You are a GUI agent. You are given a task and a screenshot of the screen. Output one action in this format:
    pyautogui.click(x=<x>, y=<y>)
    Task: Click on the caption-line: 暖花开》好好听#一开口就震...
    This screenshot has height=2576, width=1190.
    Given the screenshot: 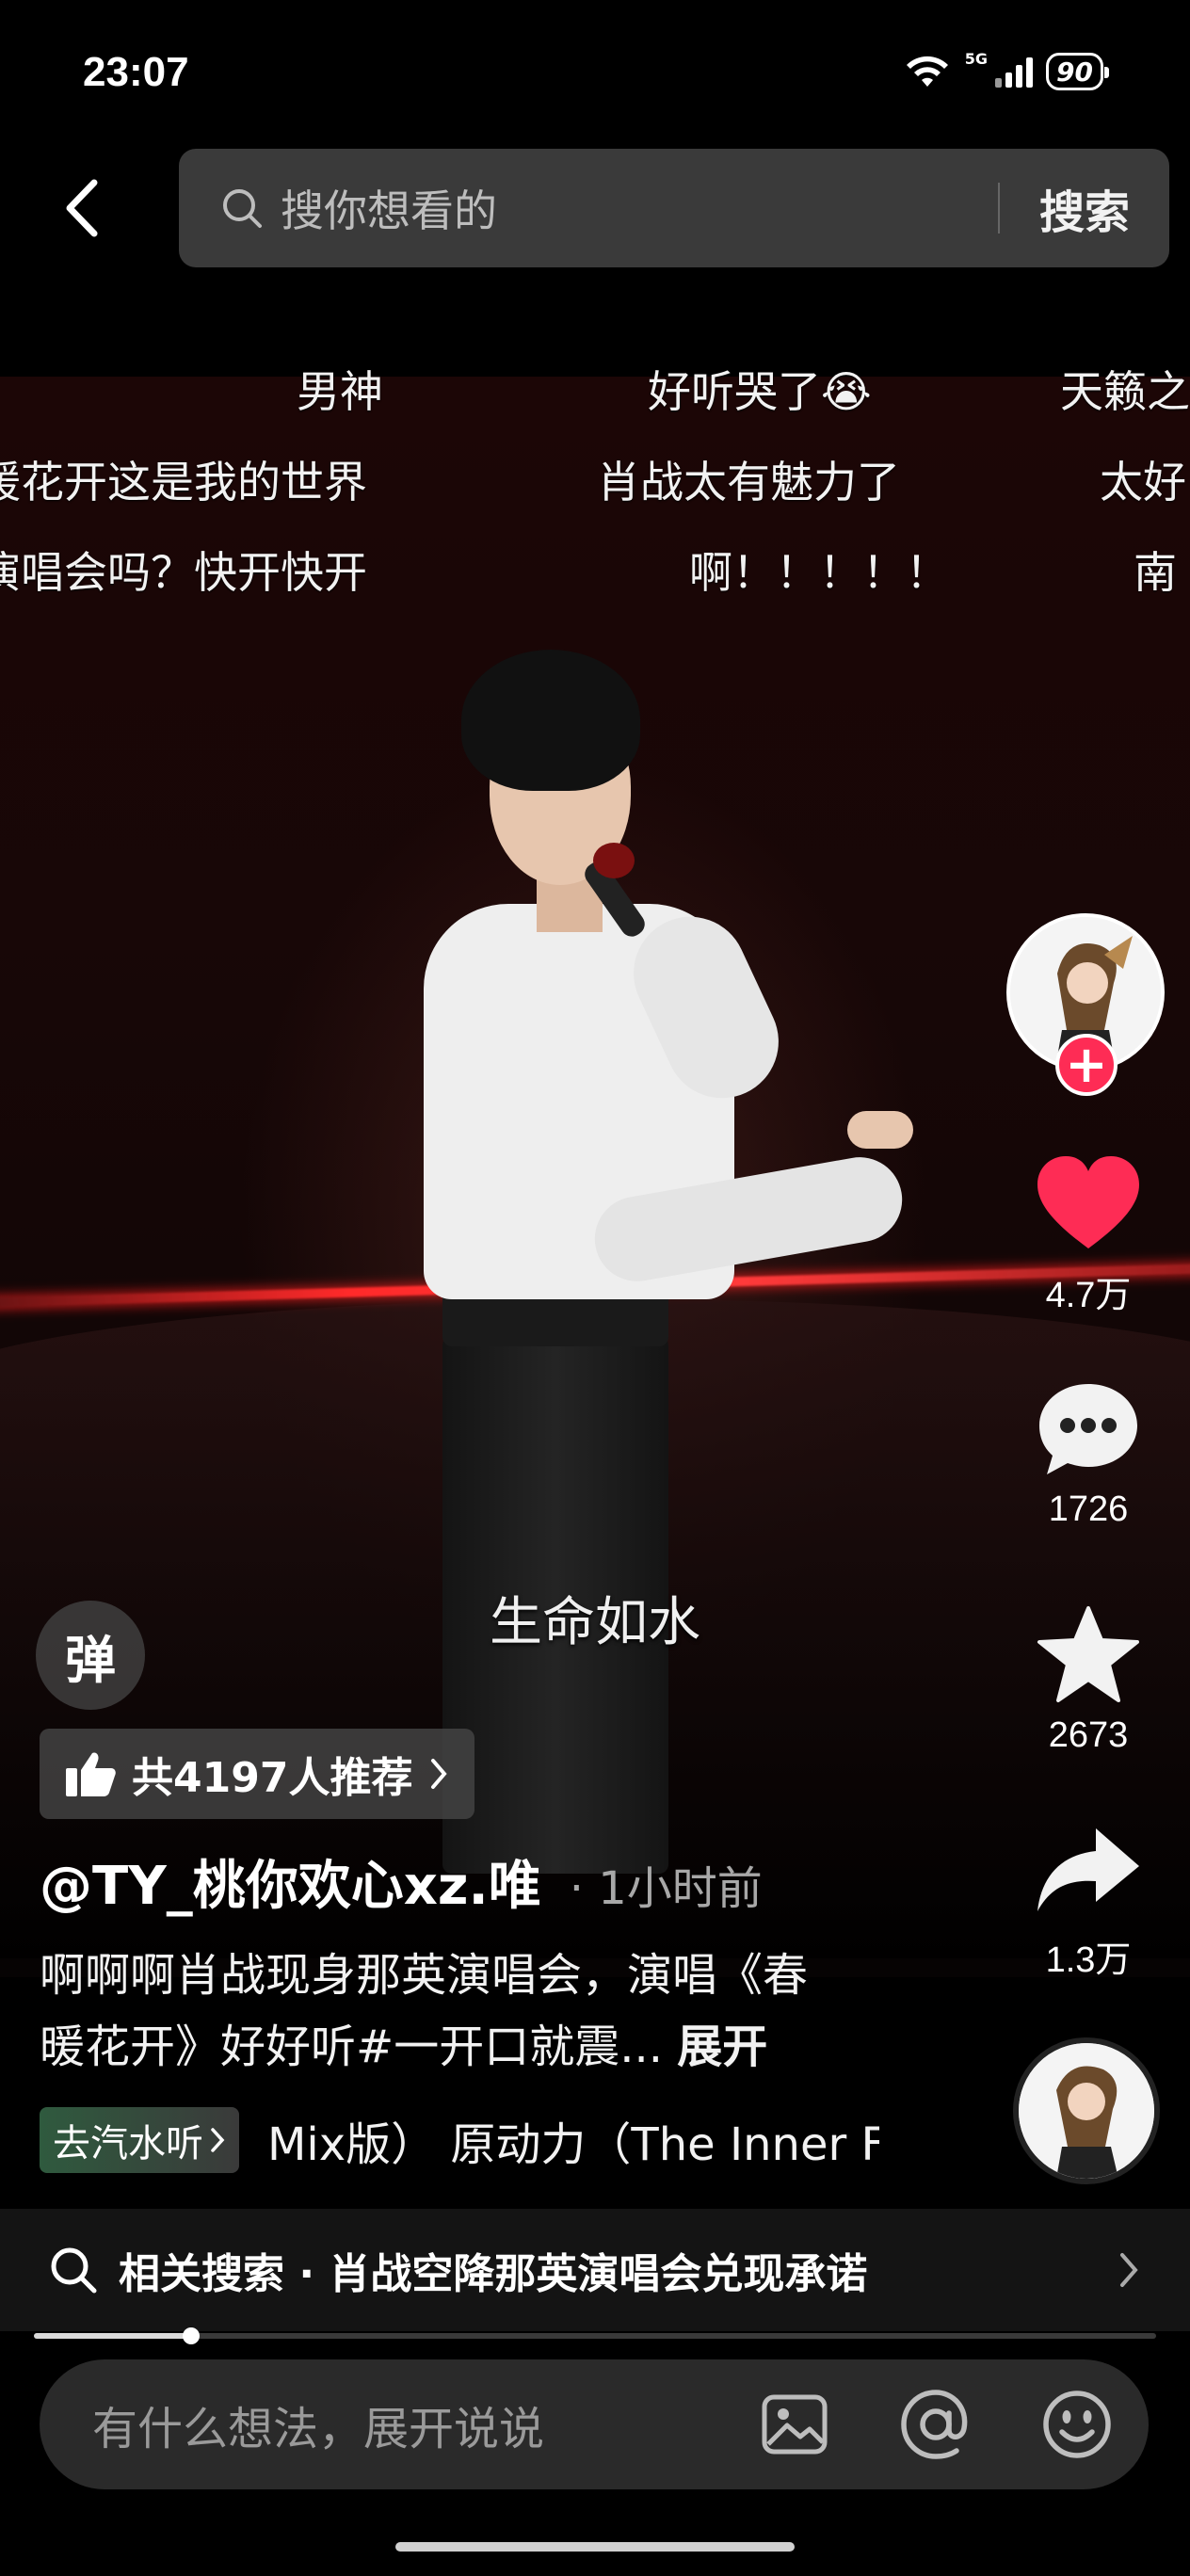 What is the action you would take?
    pyautogui.click(x=352, y=2047)
    